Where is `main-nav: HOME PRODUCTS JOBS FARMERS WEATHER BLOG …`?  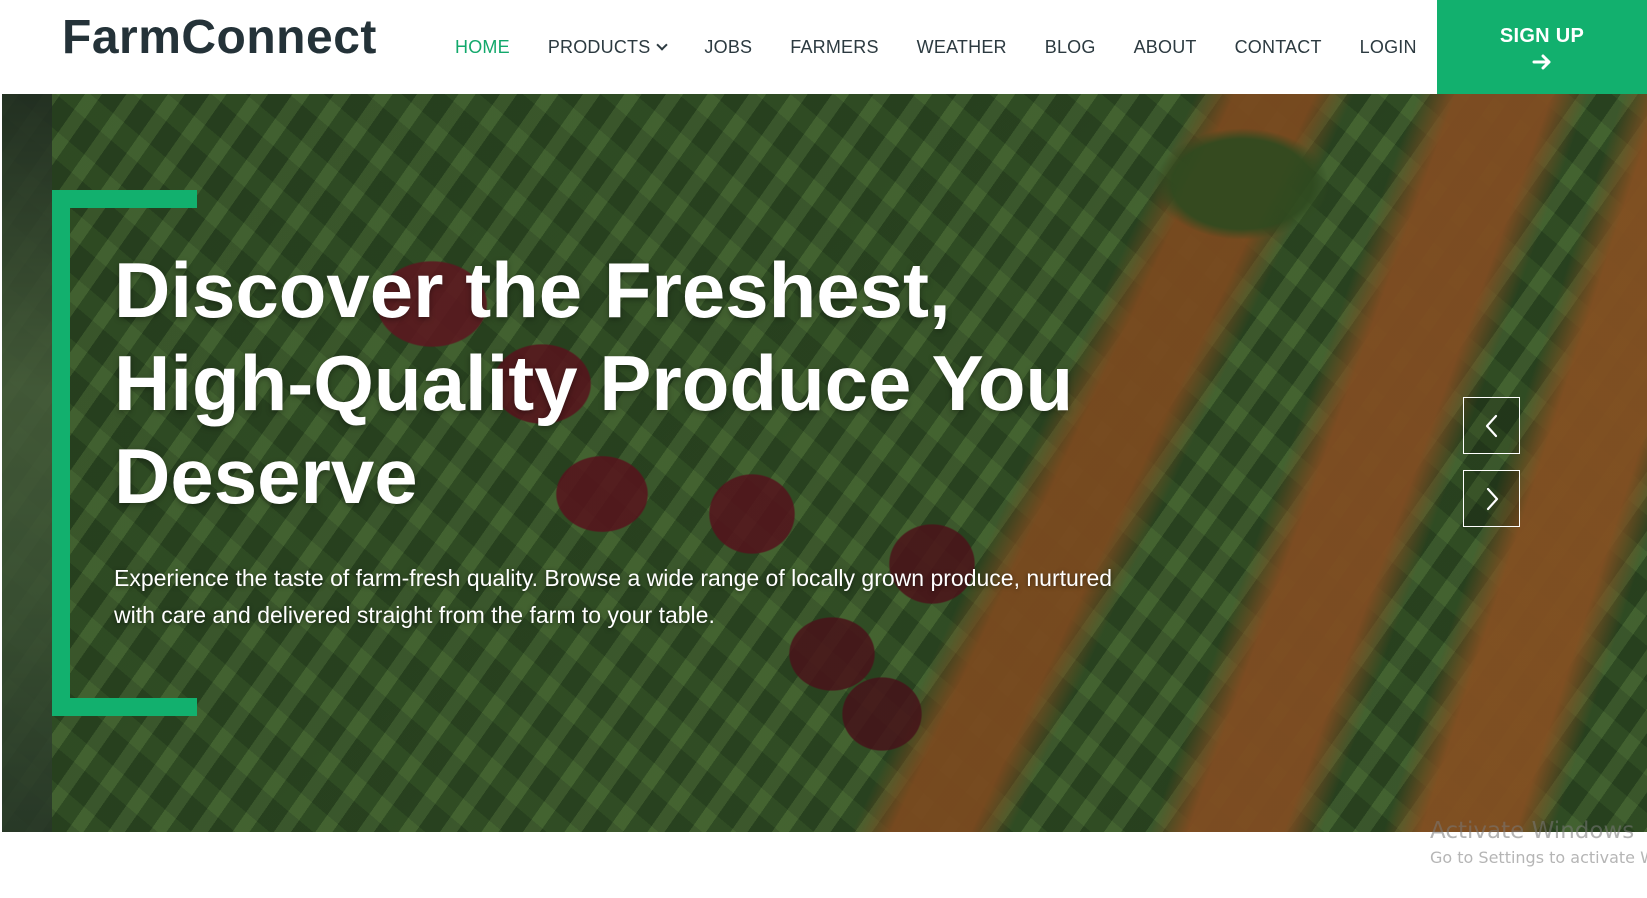
main-nav: HOME PRODUCTS JOBS FARMERS WEATHER BLOG … is located at coordinates (955, 47).